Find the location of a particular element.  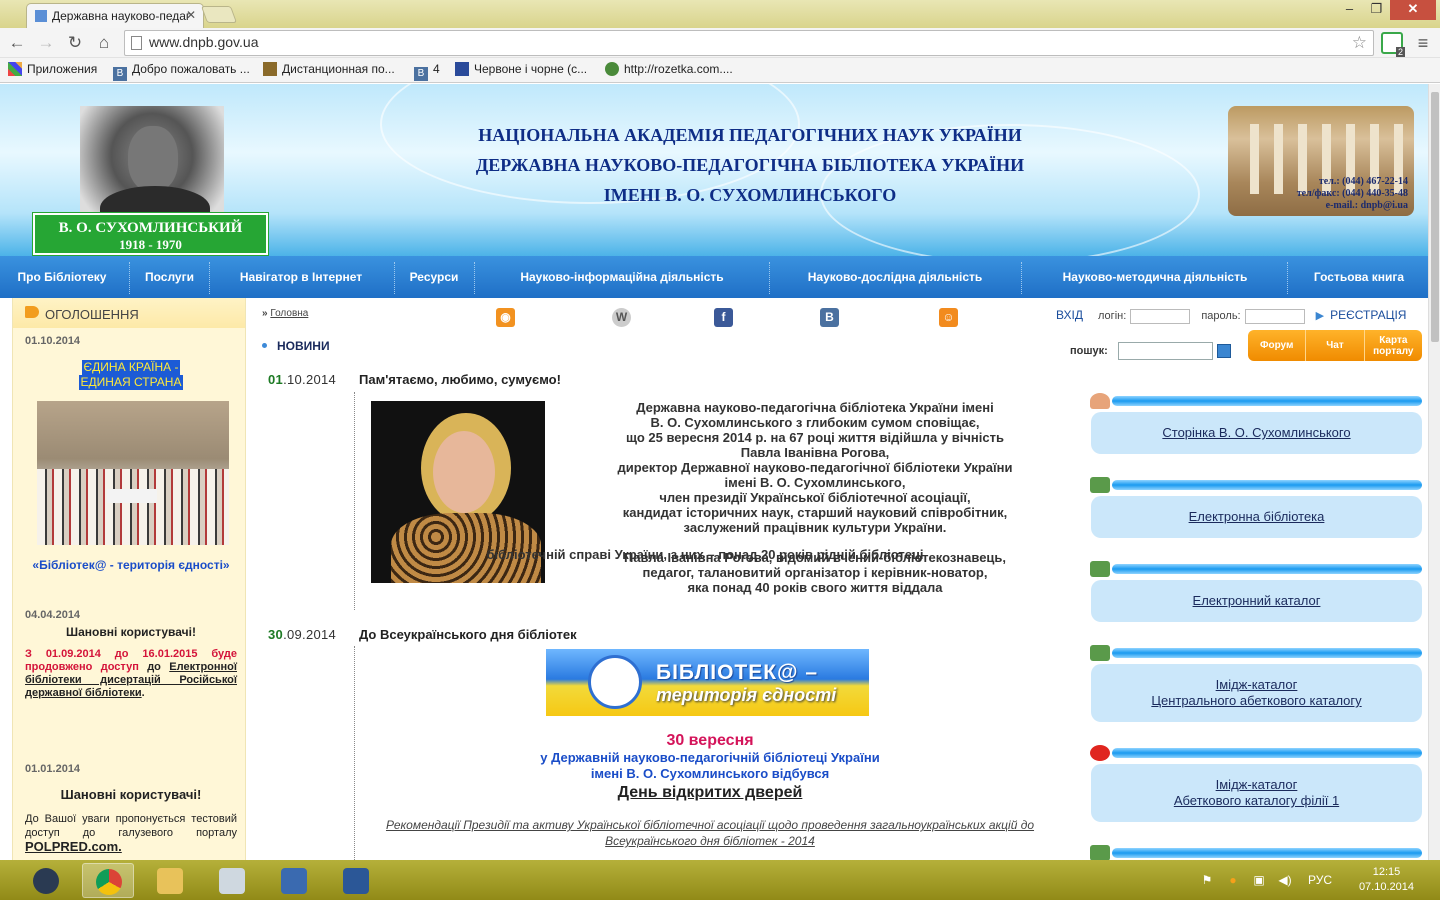

apps-icon is located at coordinates (15, 69).